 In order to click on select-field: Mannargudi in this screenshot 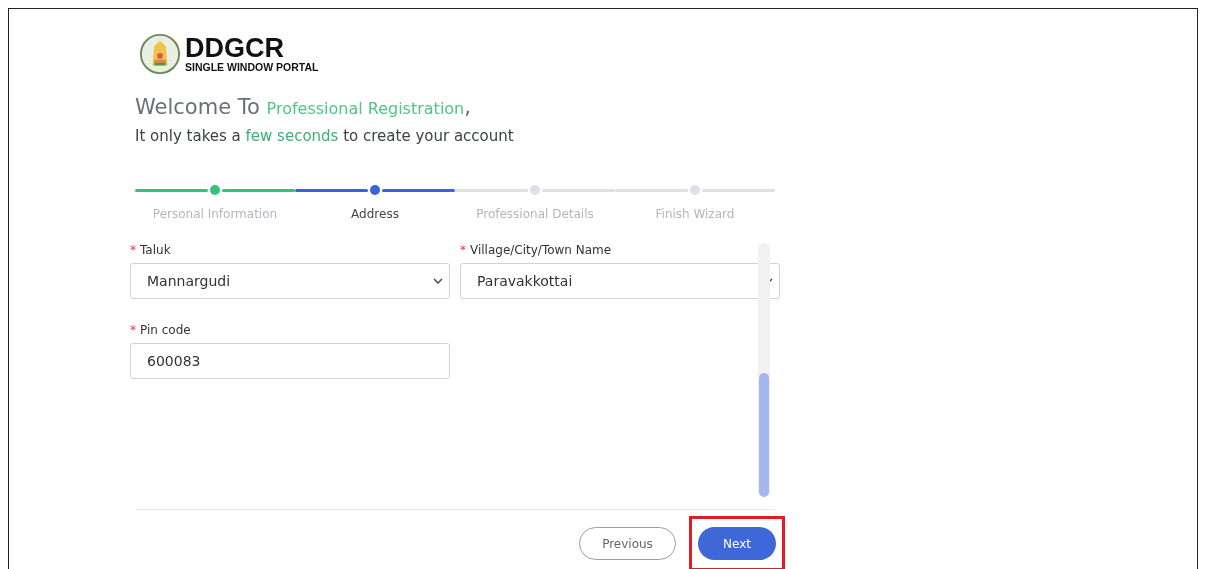, I will do `click(290, 281)`.